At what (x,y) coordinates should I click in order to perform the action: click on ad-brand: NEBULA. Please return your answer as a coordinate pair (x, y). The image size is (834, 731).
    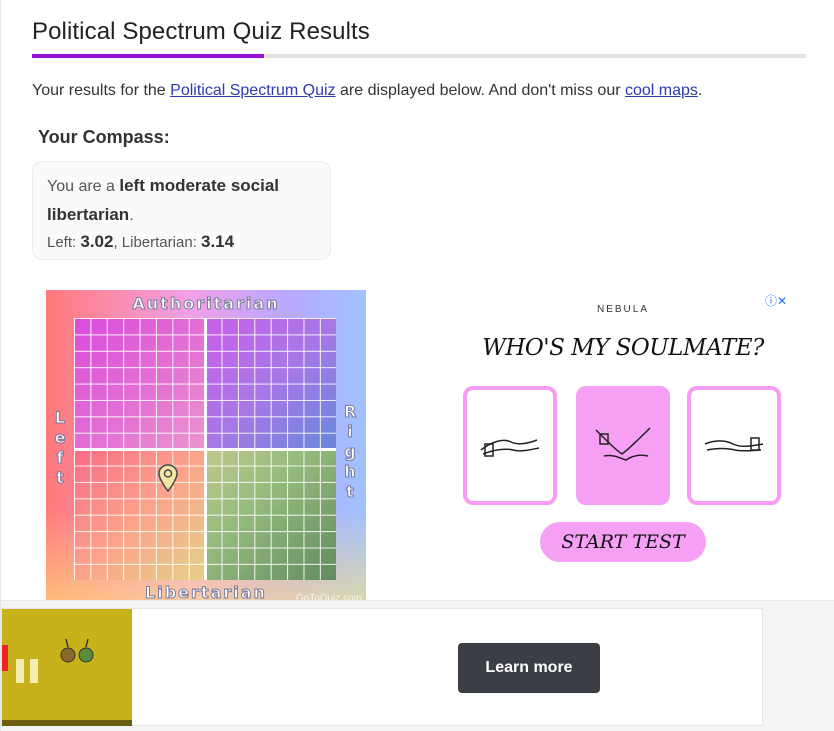
    Looking at the image, I should click on (622, 309).